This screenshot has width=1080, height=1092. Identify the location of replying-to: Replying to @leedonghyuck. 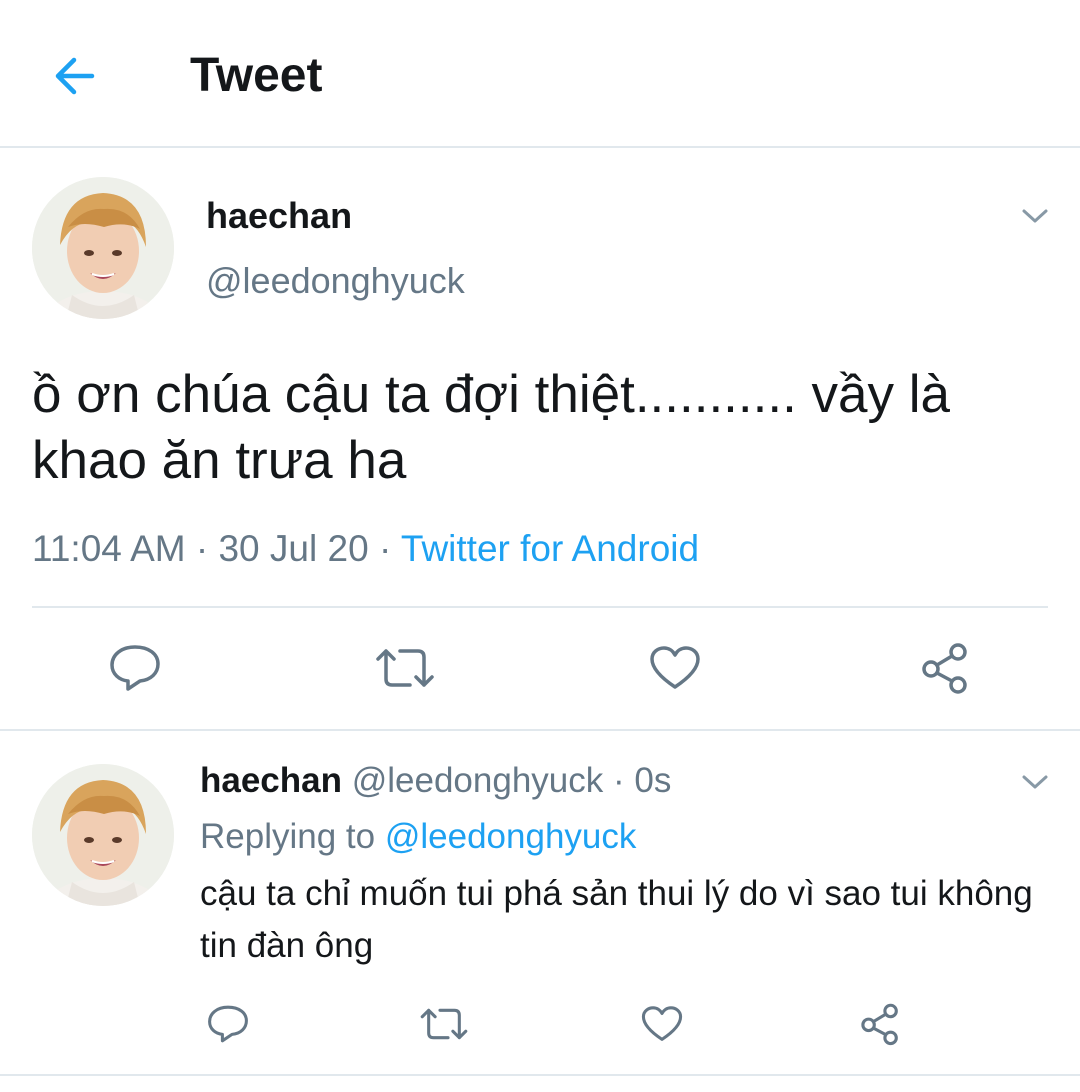
(418, 837).